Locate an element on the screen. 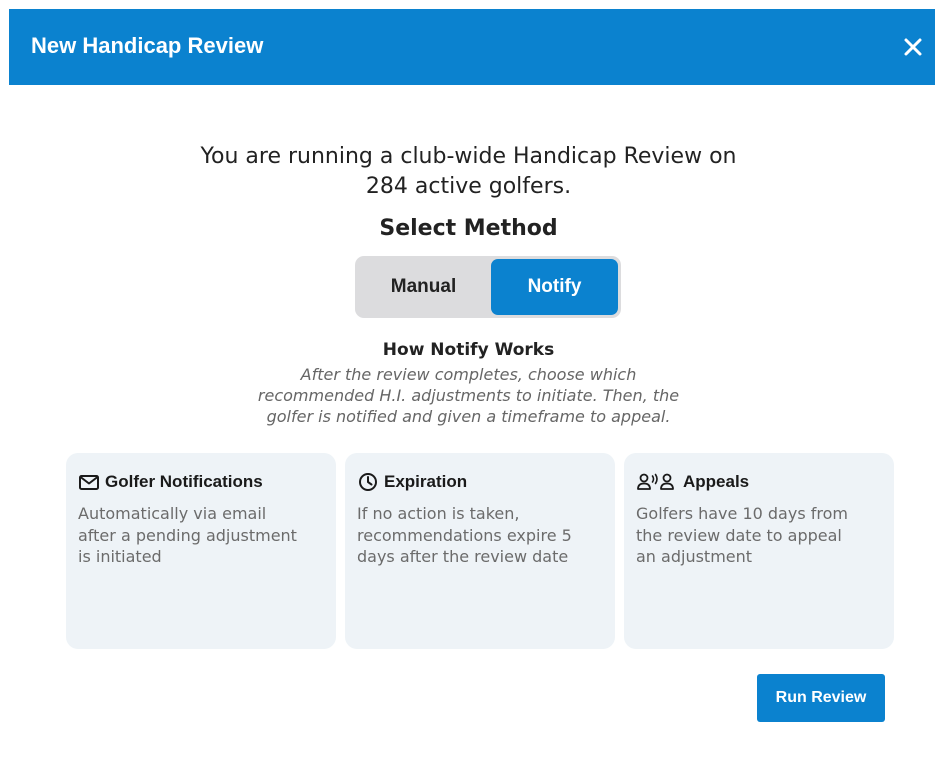  how-notify-works-heading: How Notify Works is located at coordinates (468, 350).